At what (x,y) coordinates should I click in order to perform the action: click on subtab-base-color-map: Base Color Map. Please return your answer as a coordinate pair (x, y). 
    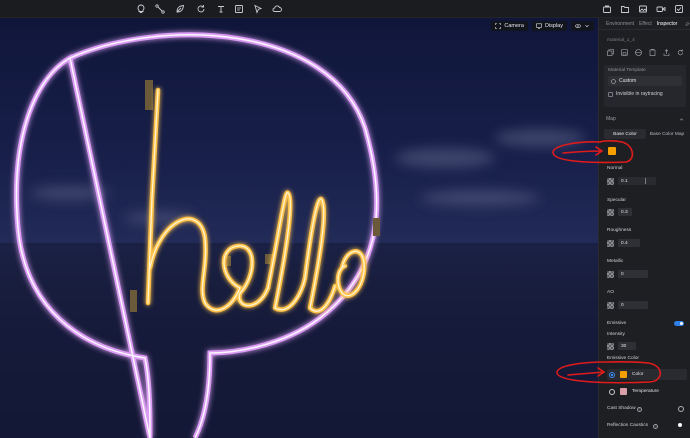
    Looking at the image, I should click on (667, 134).